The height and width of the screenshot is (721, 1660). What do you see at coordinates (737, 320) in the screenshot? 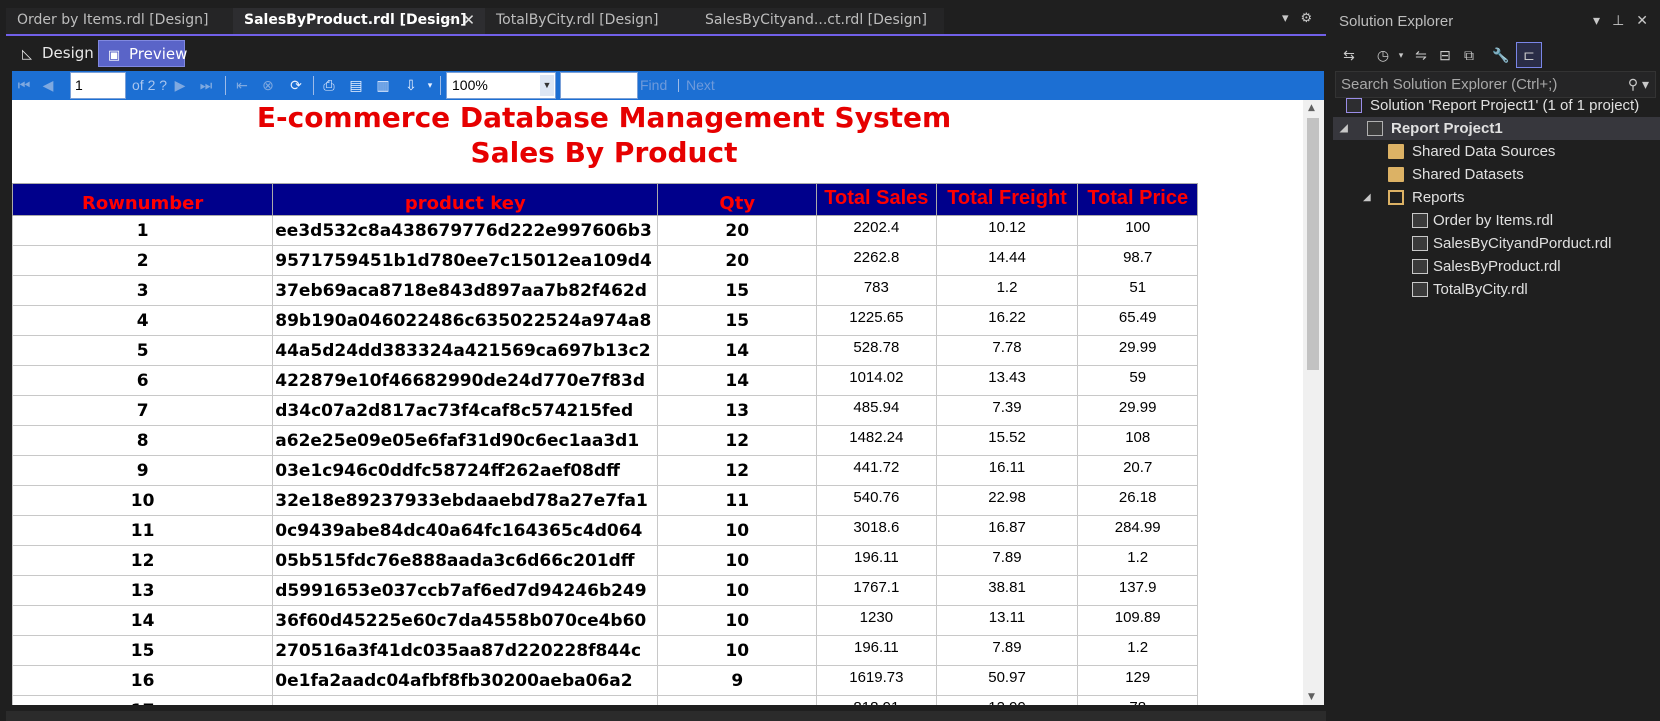
I see `qty-cell: 15` at bounding box center [737, 320].